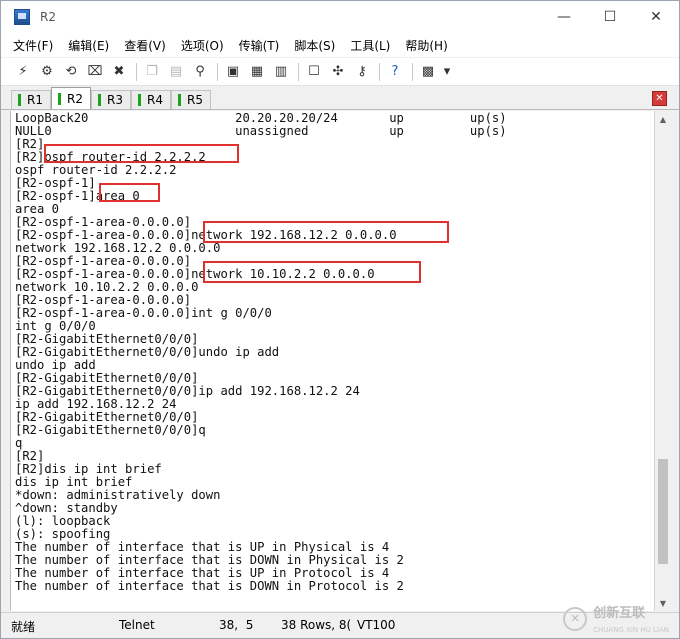 The image size is (680, 639). I want to click on terminal-line: undo ip add, so click(55, 365).